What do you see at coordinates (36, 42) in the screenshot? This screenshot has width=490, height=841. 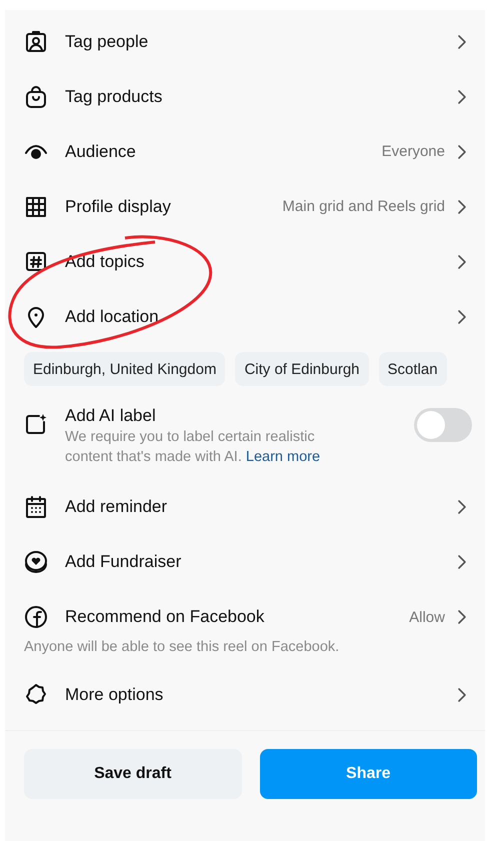 I see `person-tag-icon` at bounding box center [36, 42].